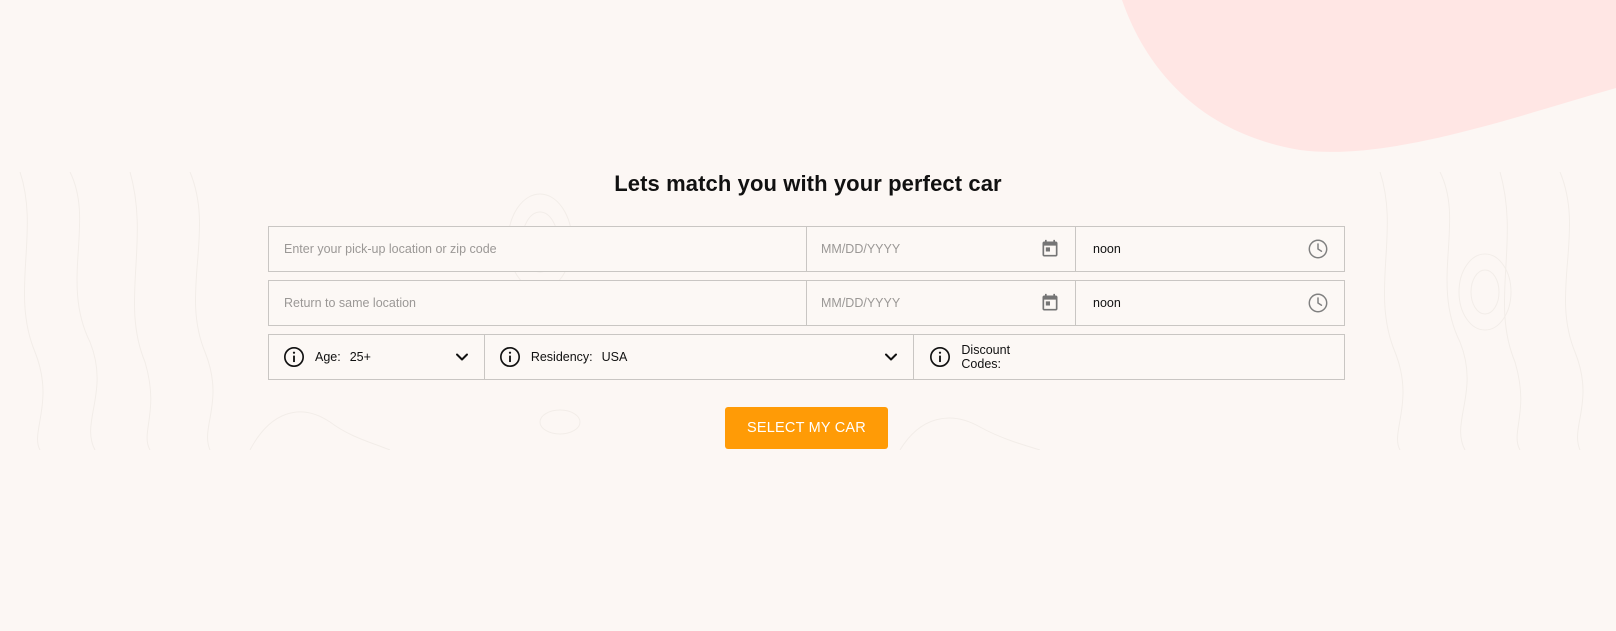  Describe the element at coordinates (390, 249) in the screenshot. I see `pickup-location-placeholder: Enter your pick-up location or zip code` at that location.